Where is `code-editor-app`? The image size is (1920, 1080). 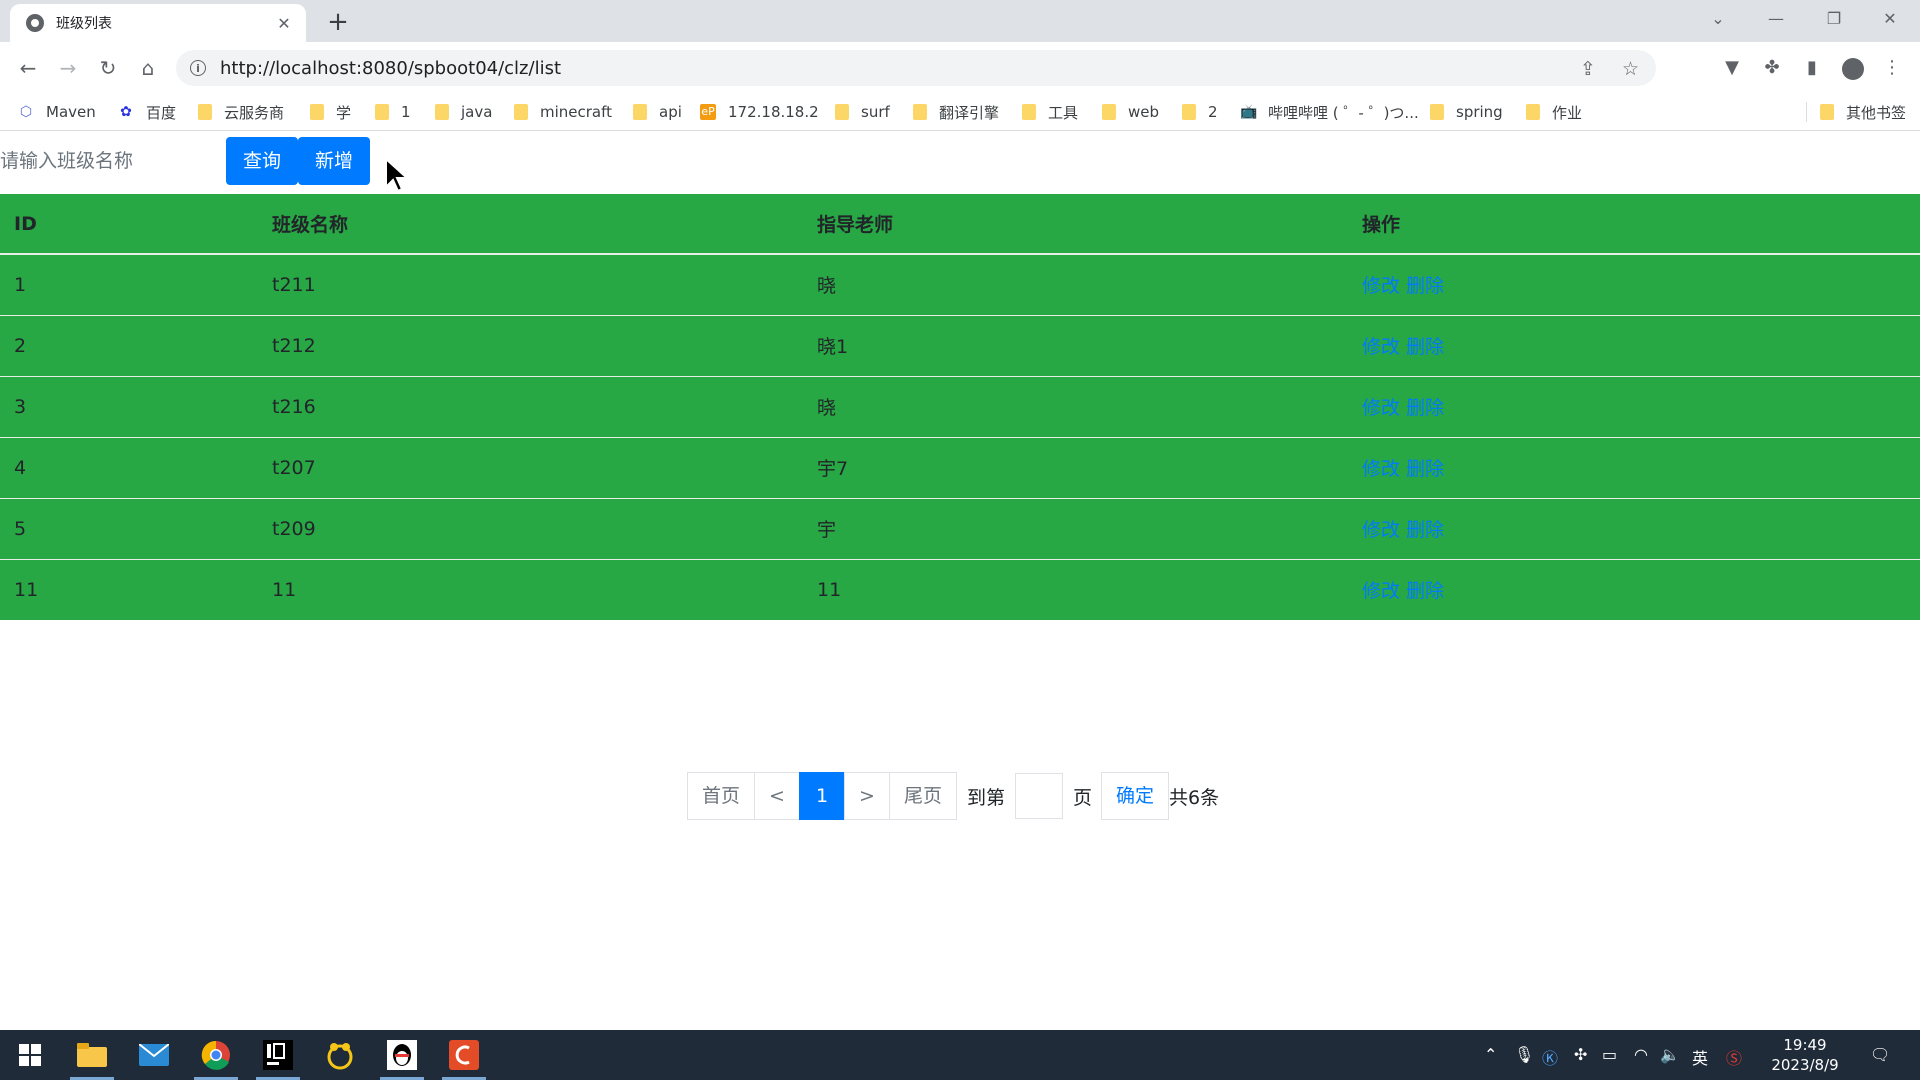
code-editor-app is located at coordinates (464, 1055).